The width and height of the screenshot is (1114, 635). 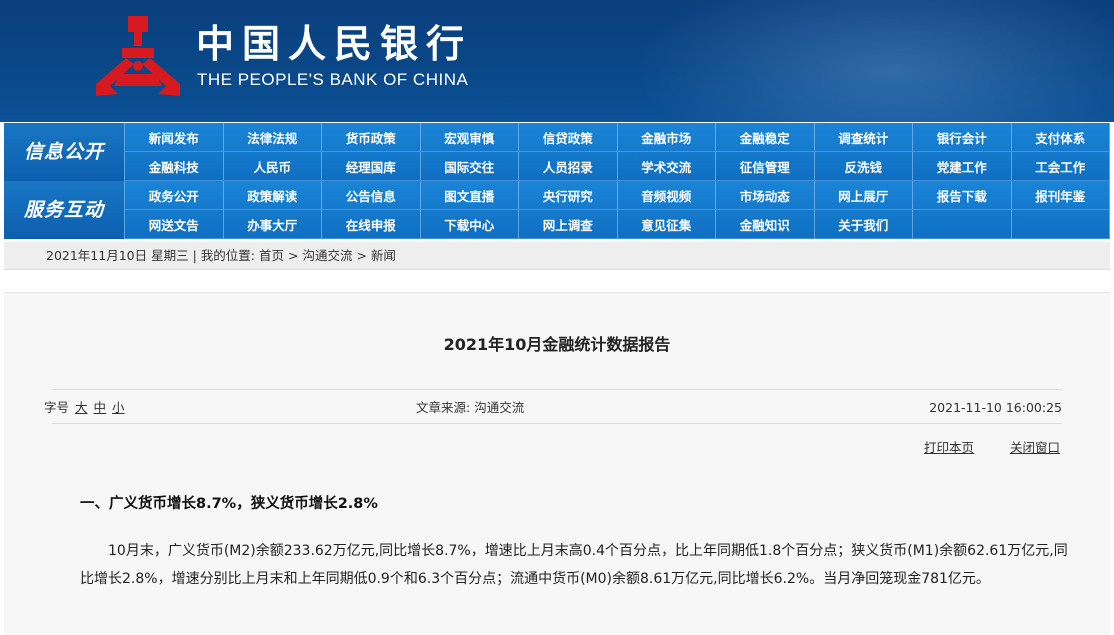 What do you see at coordinates (666, 166) in the screenshot?
I see `nav-item: 学术交流` at bounding box center [666, 166].